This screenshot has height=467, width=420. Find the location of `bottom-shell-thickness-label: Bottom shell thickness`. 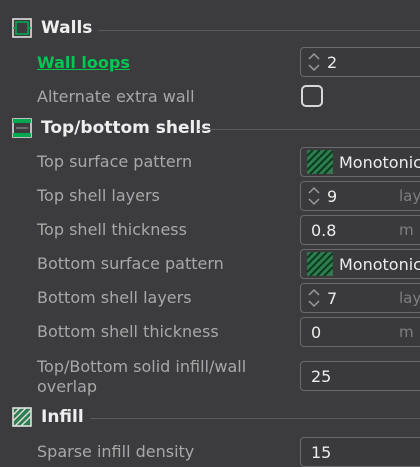

bottom-shell-thickness-label: Bottom shell thickness is located at coordinates (128, 331).